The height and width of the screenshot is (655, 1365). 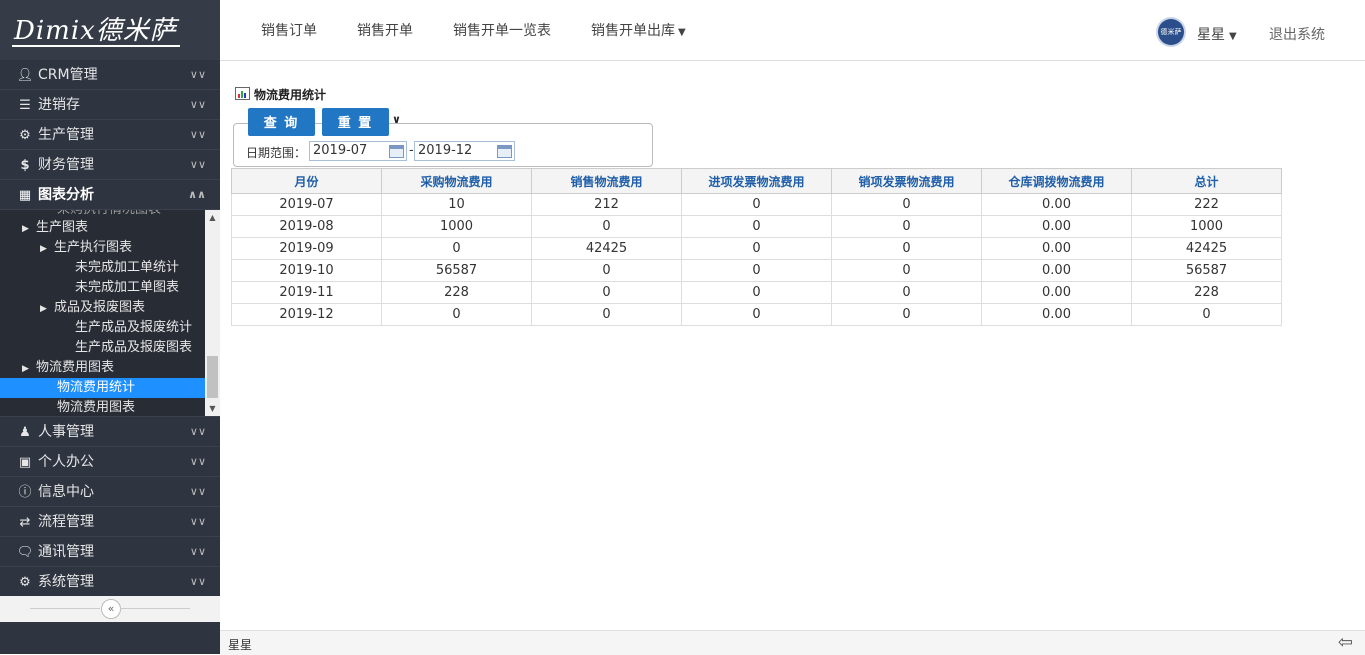 I want to click on expand-chevron-icon: ∨, so click(x=396, y=119).